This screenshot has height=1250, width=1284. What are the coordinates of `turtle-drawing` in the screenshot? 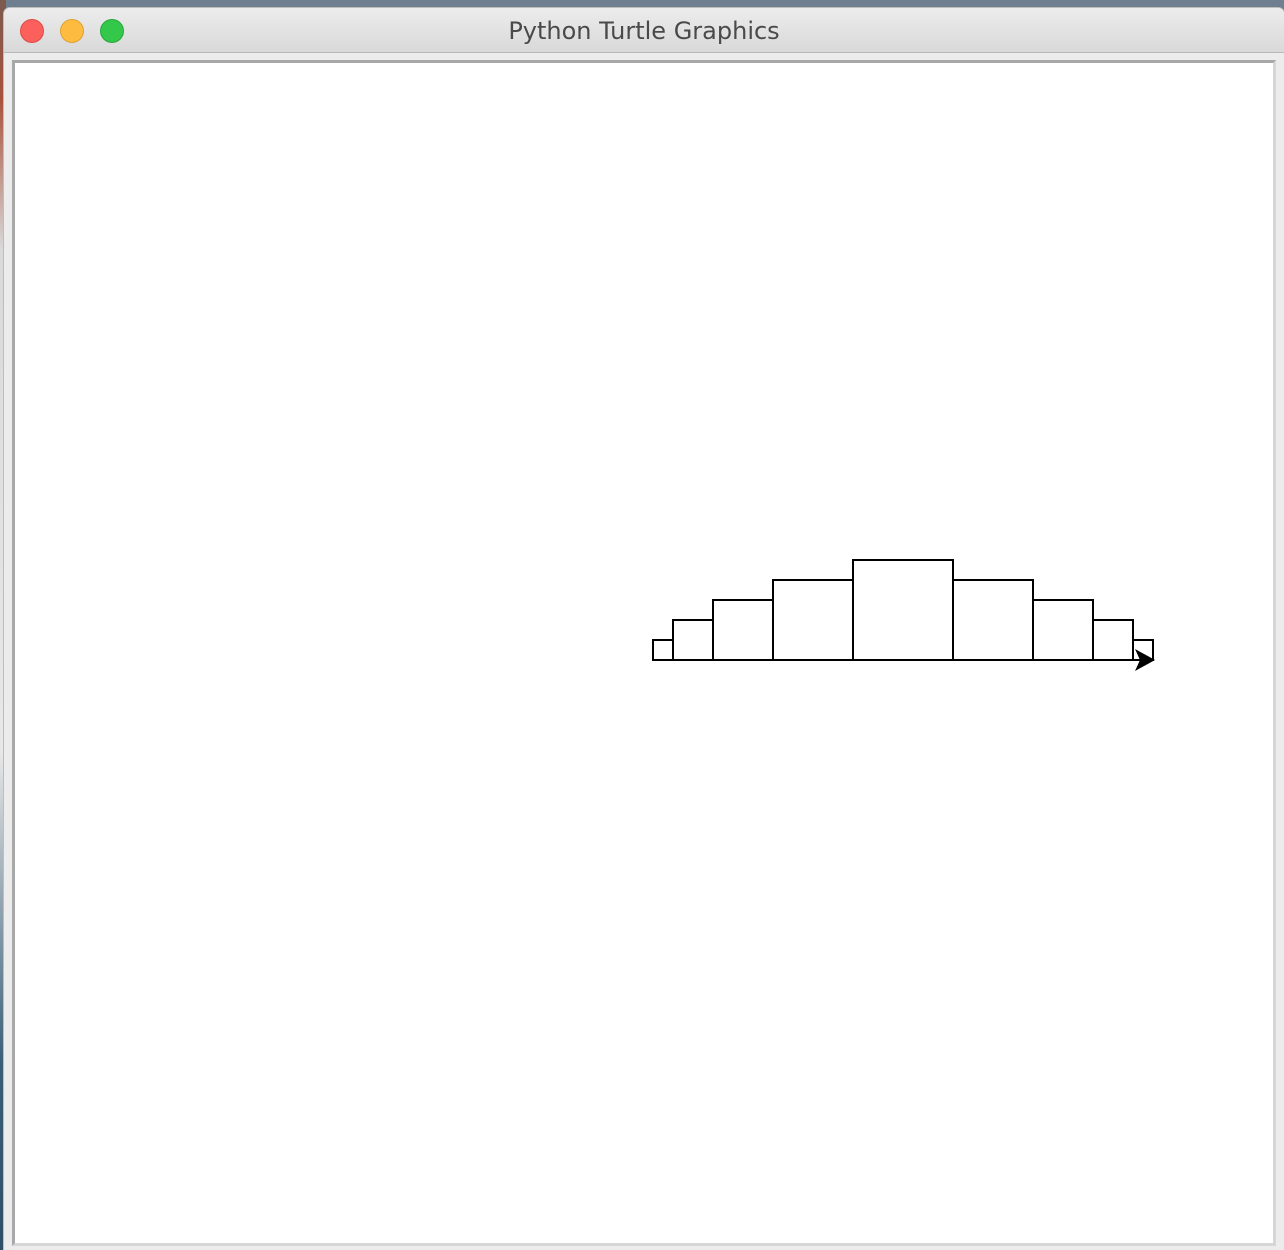 It's located at (903, 615).